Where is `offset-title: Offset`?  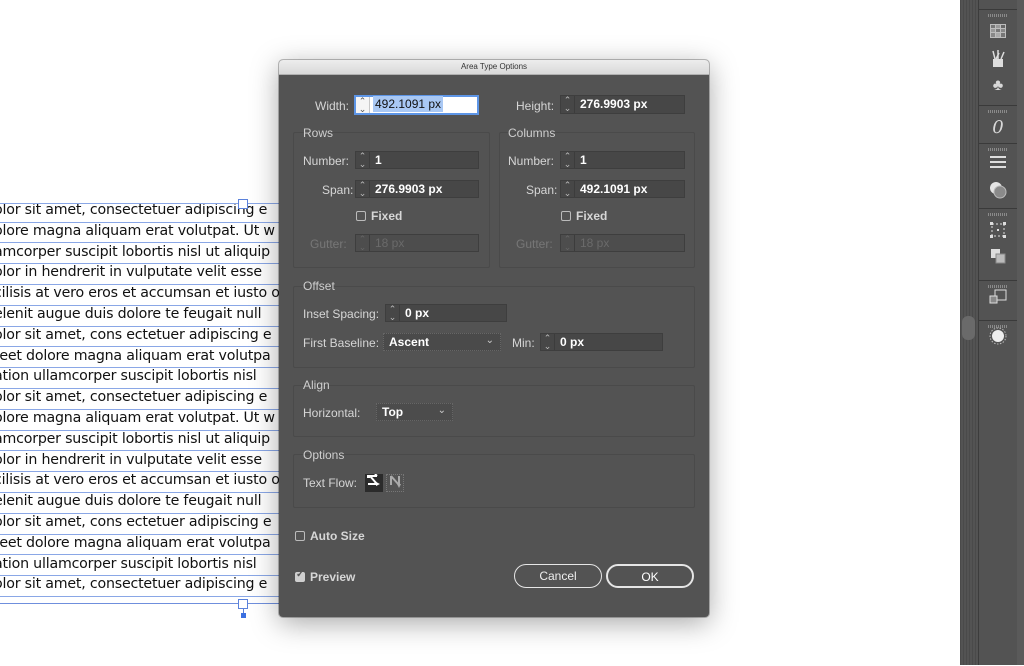 offset-title: Offset is located at coordinates (319, 286).